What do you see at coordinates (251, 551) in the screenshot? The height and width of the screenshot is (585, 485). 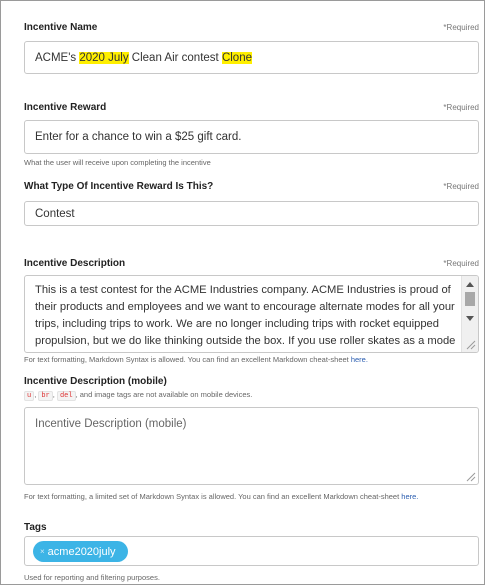 I see `tags-input: × acme2020july` at bounding box center [251, 551].